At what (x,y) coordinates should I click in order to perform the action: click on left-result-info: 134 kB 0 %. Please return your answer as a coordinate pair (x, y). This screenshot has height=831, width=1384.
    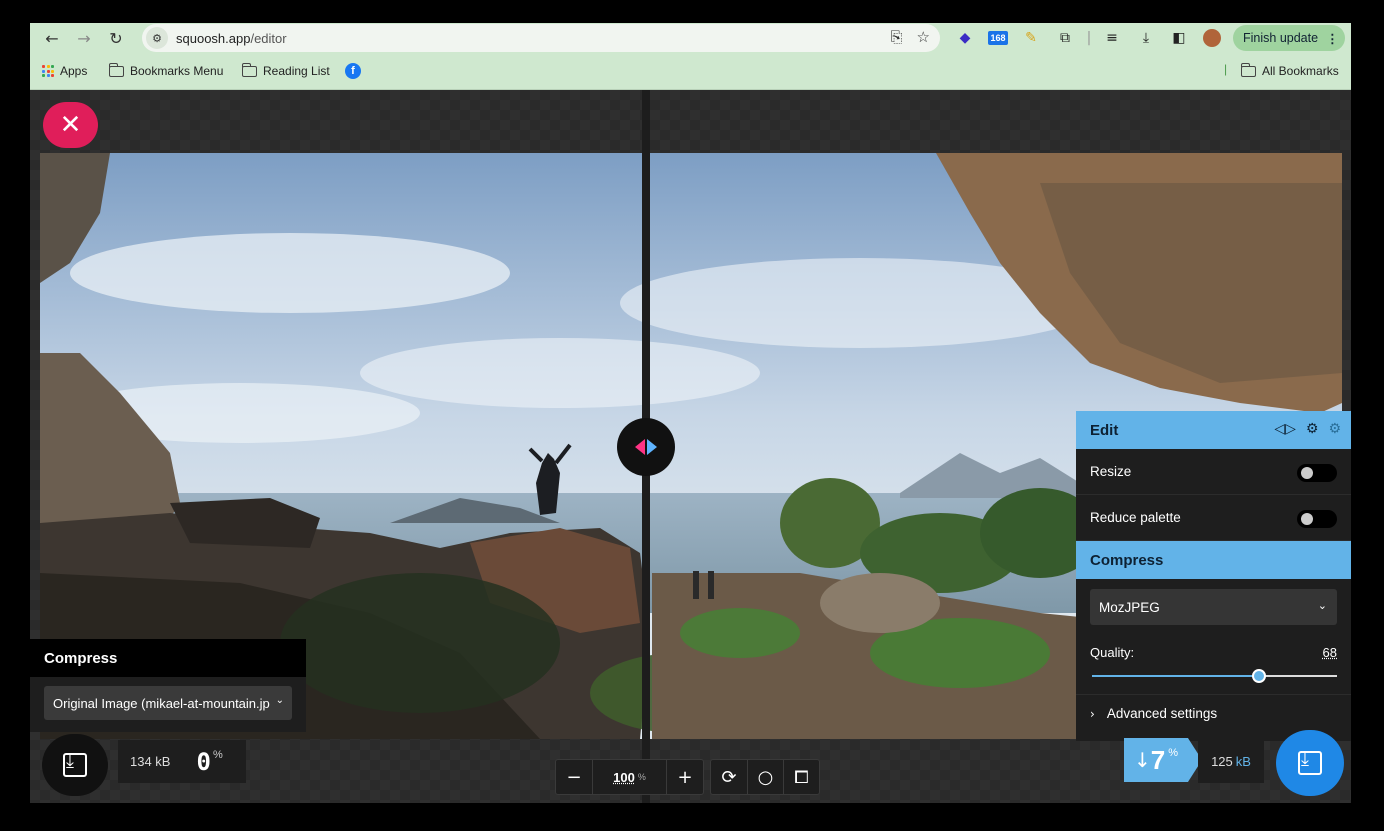
    Looking at the image, I should click on (182, 761).